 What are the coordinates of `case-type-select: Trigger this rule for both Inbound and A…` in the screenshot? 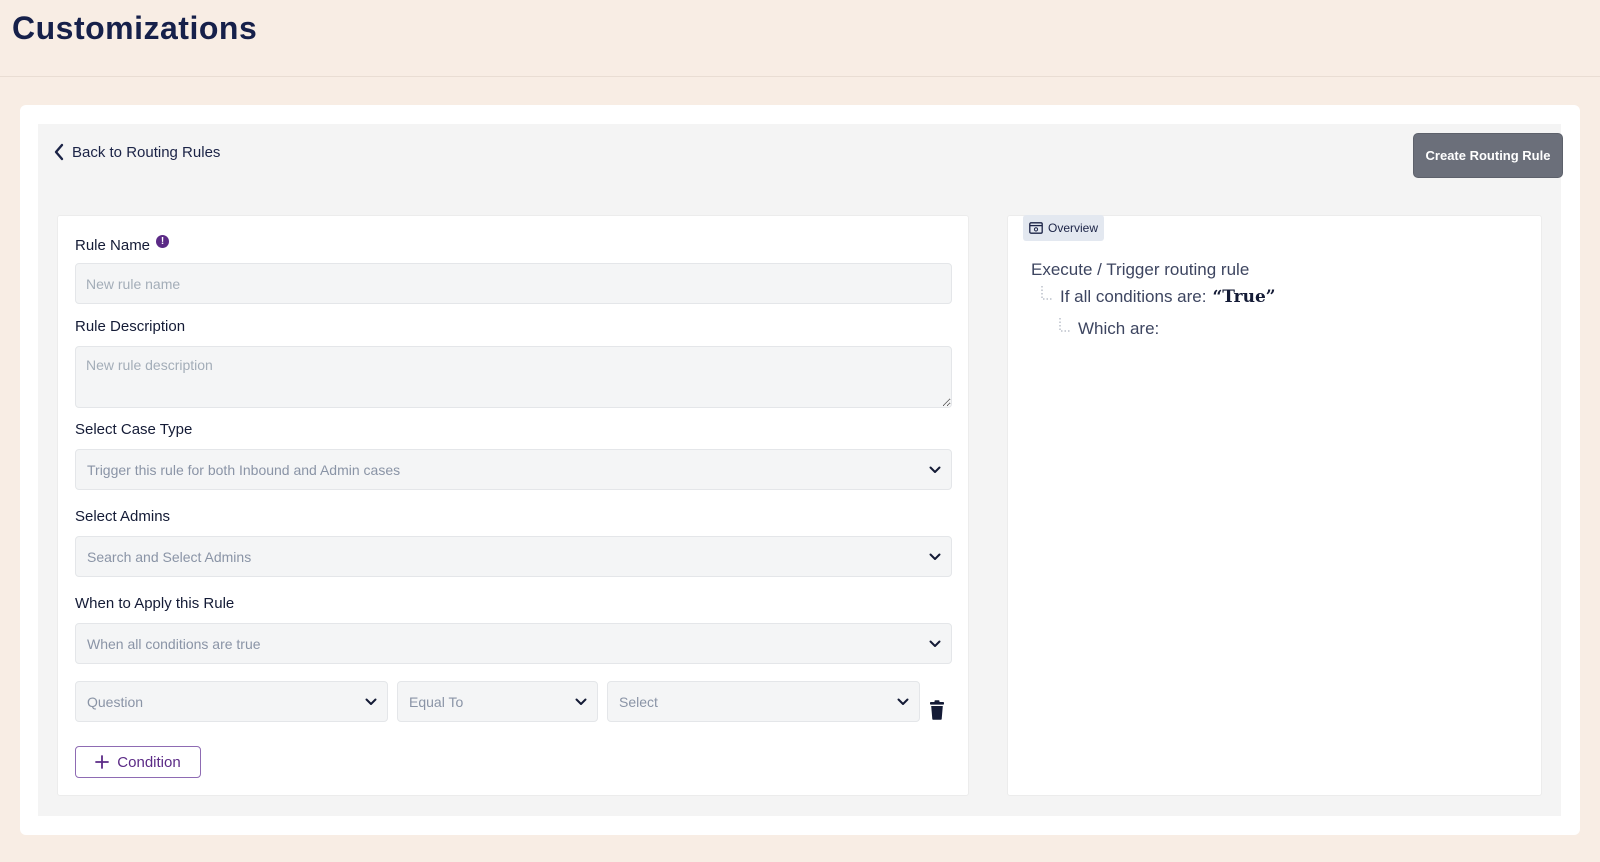 It's located at (513, 469).